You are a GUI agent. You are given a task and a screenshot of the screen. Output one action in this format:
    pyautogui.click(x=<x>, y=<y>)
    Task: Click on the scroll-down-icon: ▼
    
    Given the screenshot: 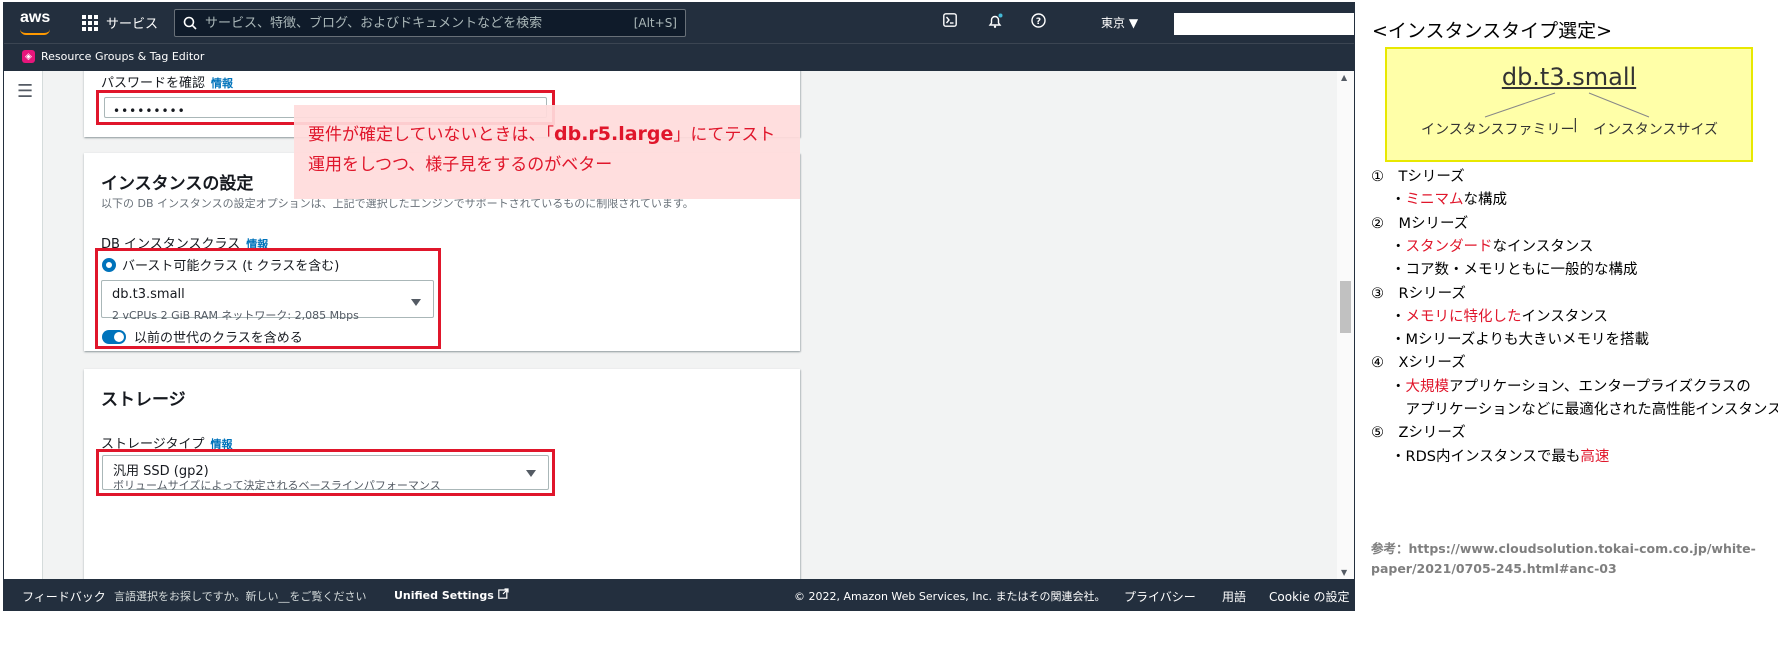 What is the action you would take?
    pyautogui.click(x=1344, y=572)
    